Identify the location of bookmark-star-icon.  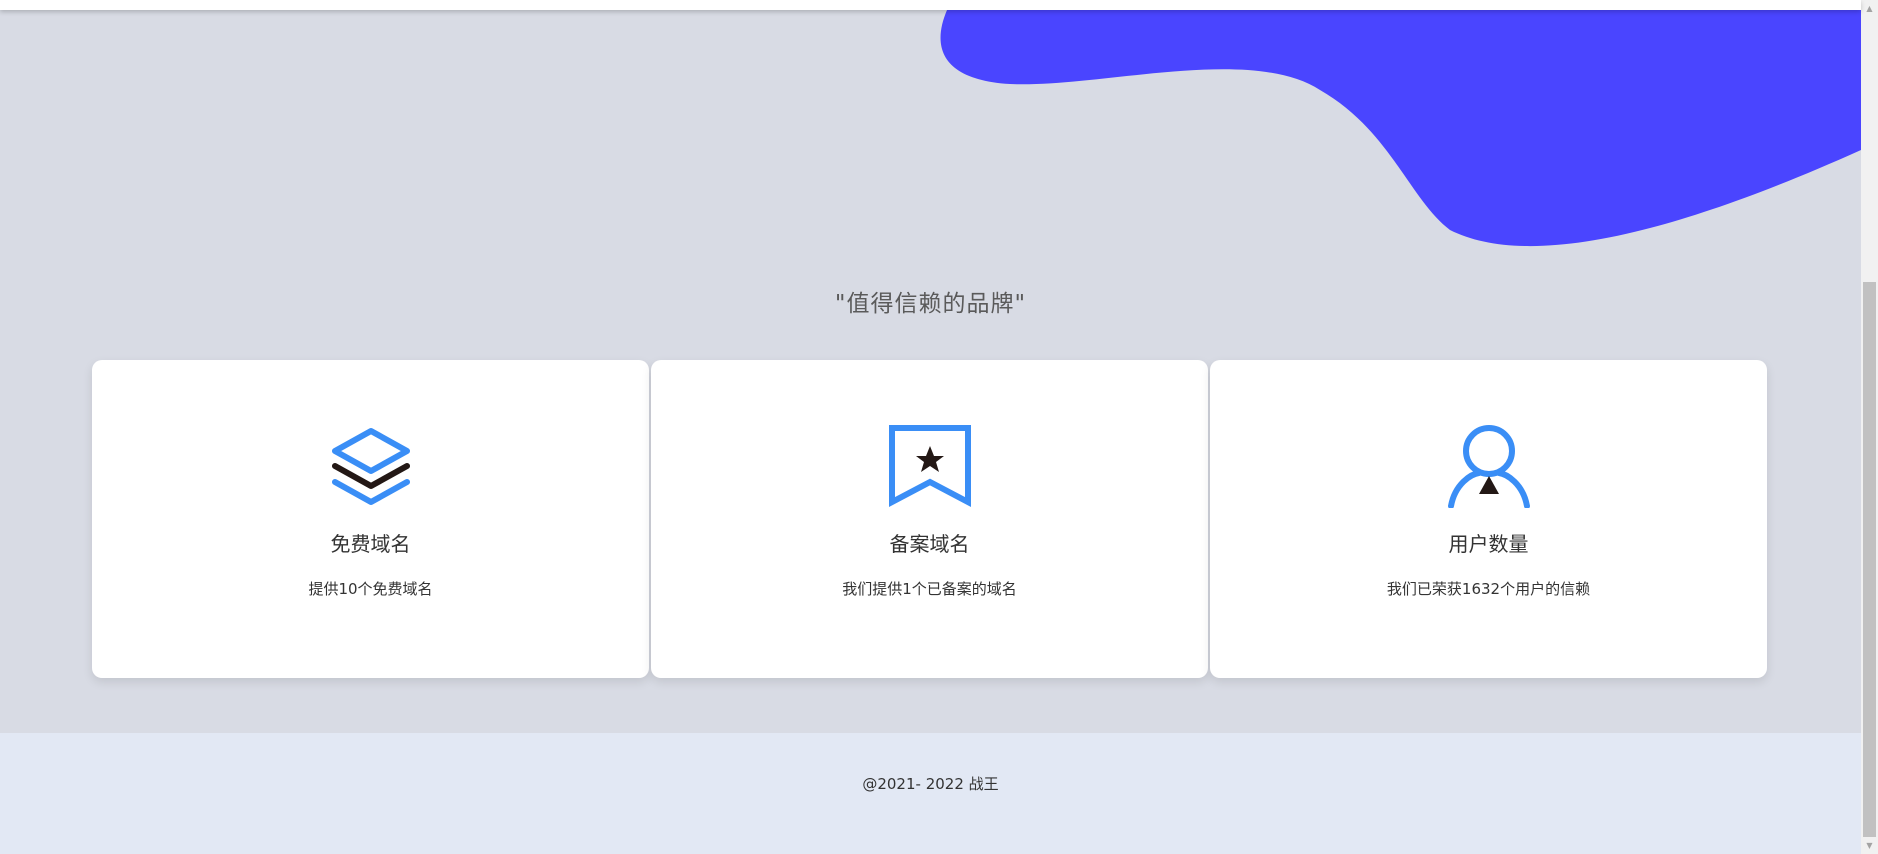
(929, 466).